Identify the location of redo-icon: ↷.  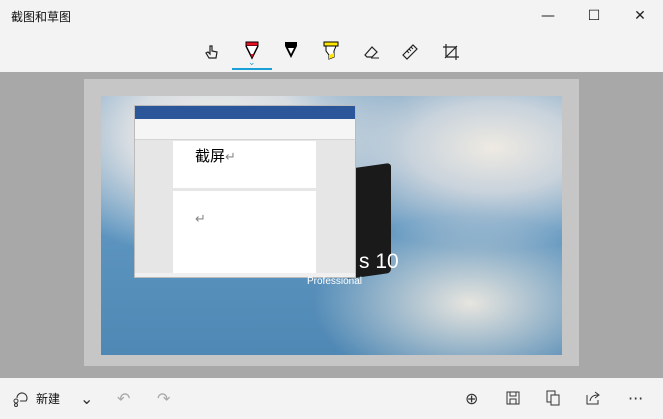
(164, 398).